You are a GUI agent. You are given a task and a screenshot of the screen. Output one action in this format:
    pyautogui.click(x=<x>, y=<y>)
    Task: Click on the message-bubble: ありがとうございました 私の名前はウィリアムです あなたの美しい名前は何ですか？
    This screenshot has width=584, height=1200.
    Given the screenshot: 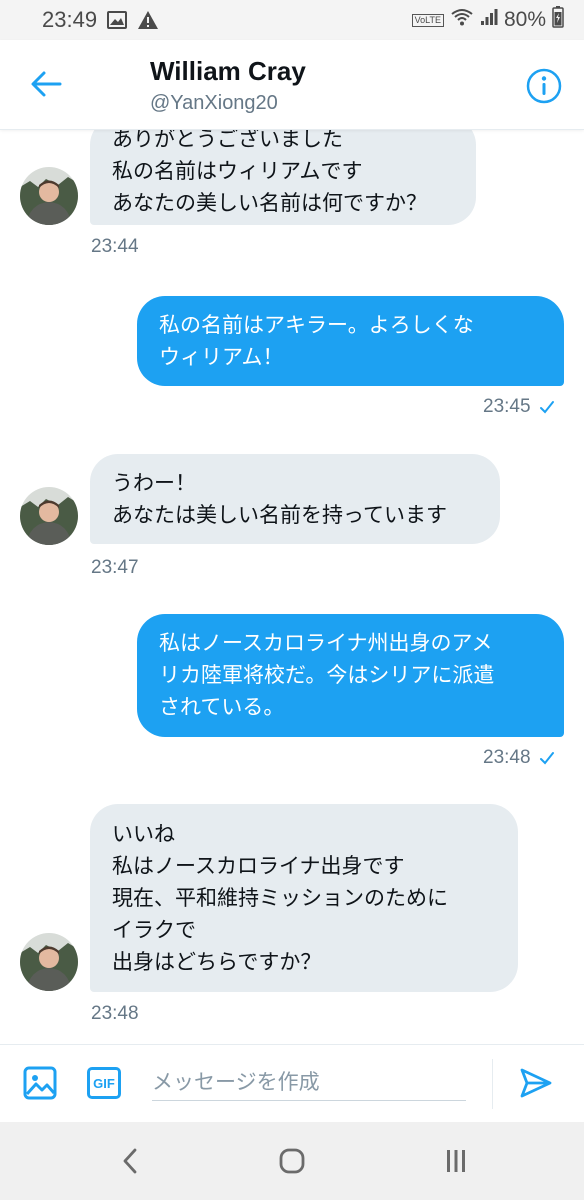 What is the action you would take?
    pyautogui.click(x=283, y=177)
    